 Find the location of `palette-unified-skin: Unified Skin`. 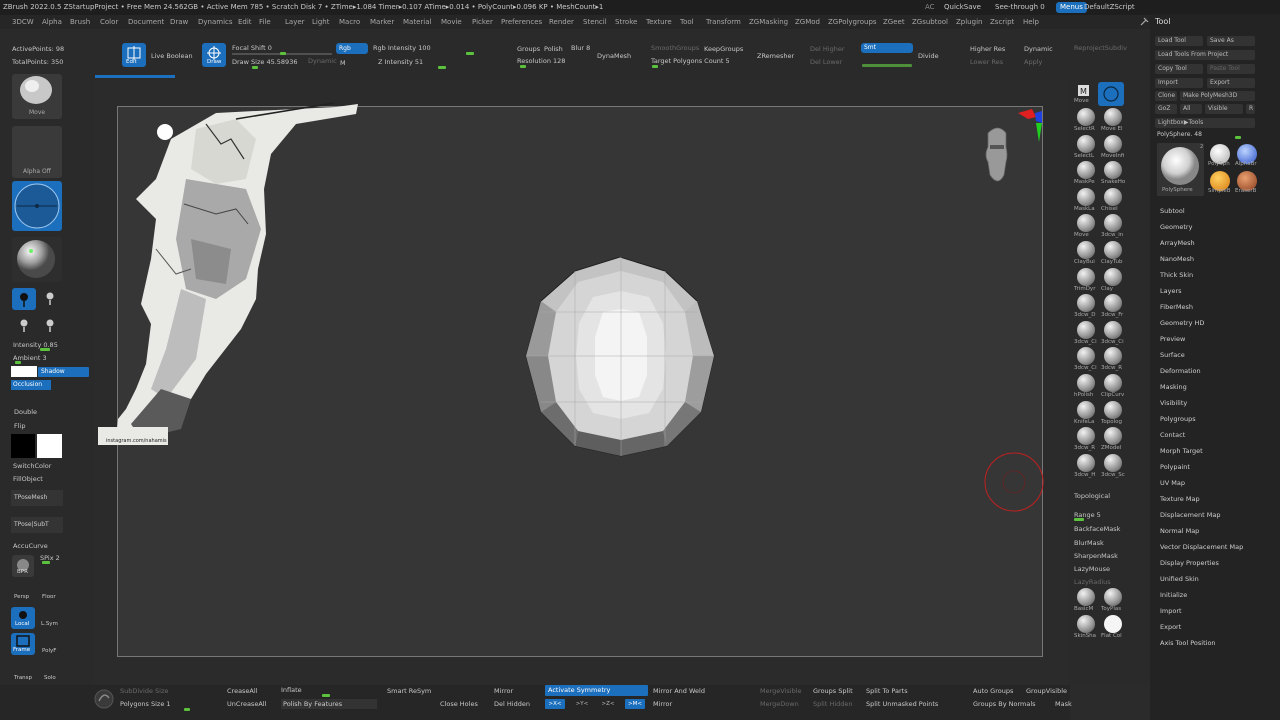

palette-unified-skin: Unified Skin is located at coordinates (1179, 579).